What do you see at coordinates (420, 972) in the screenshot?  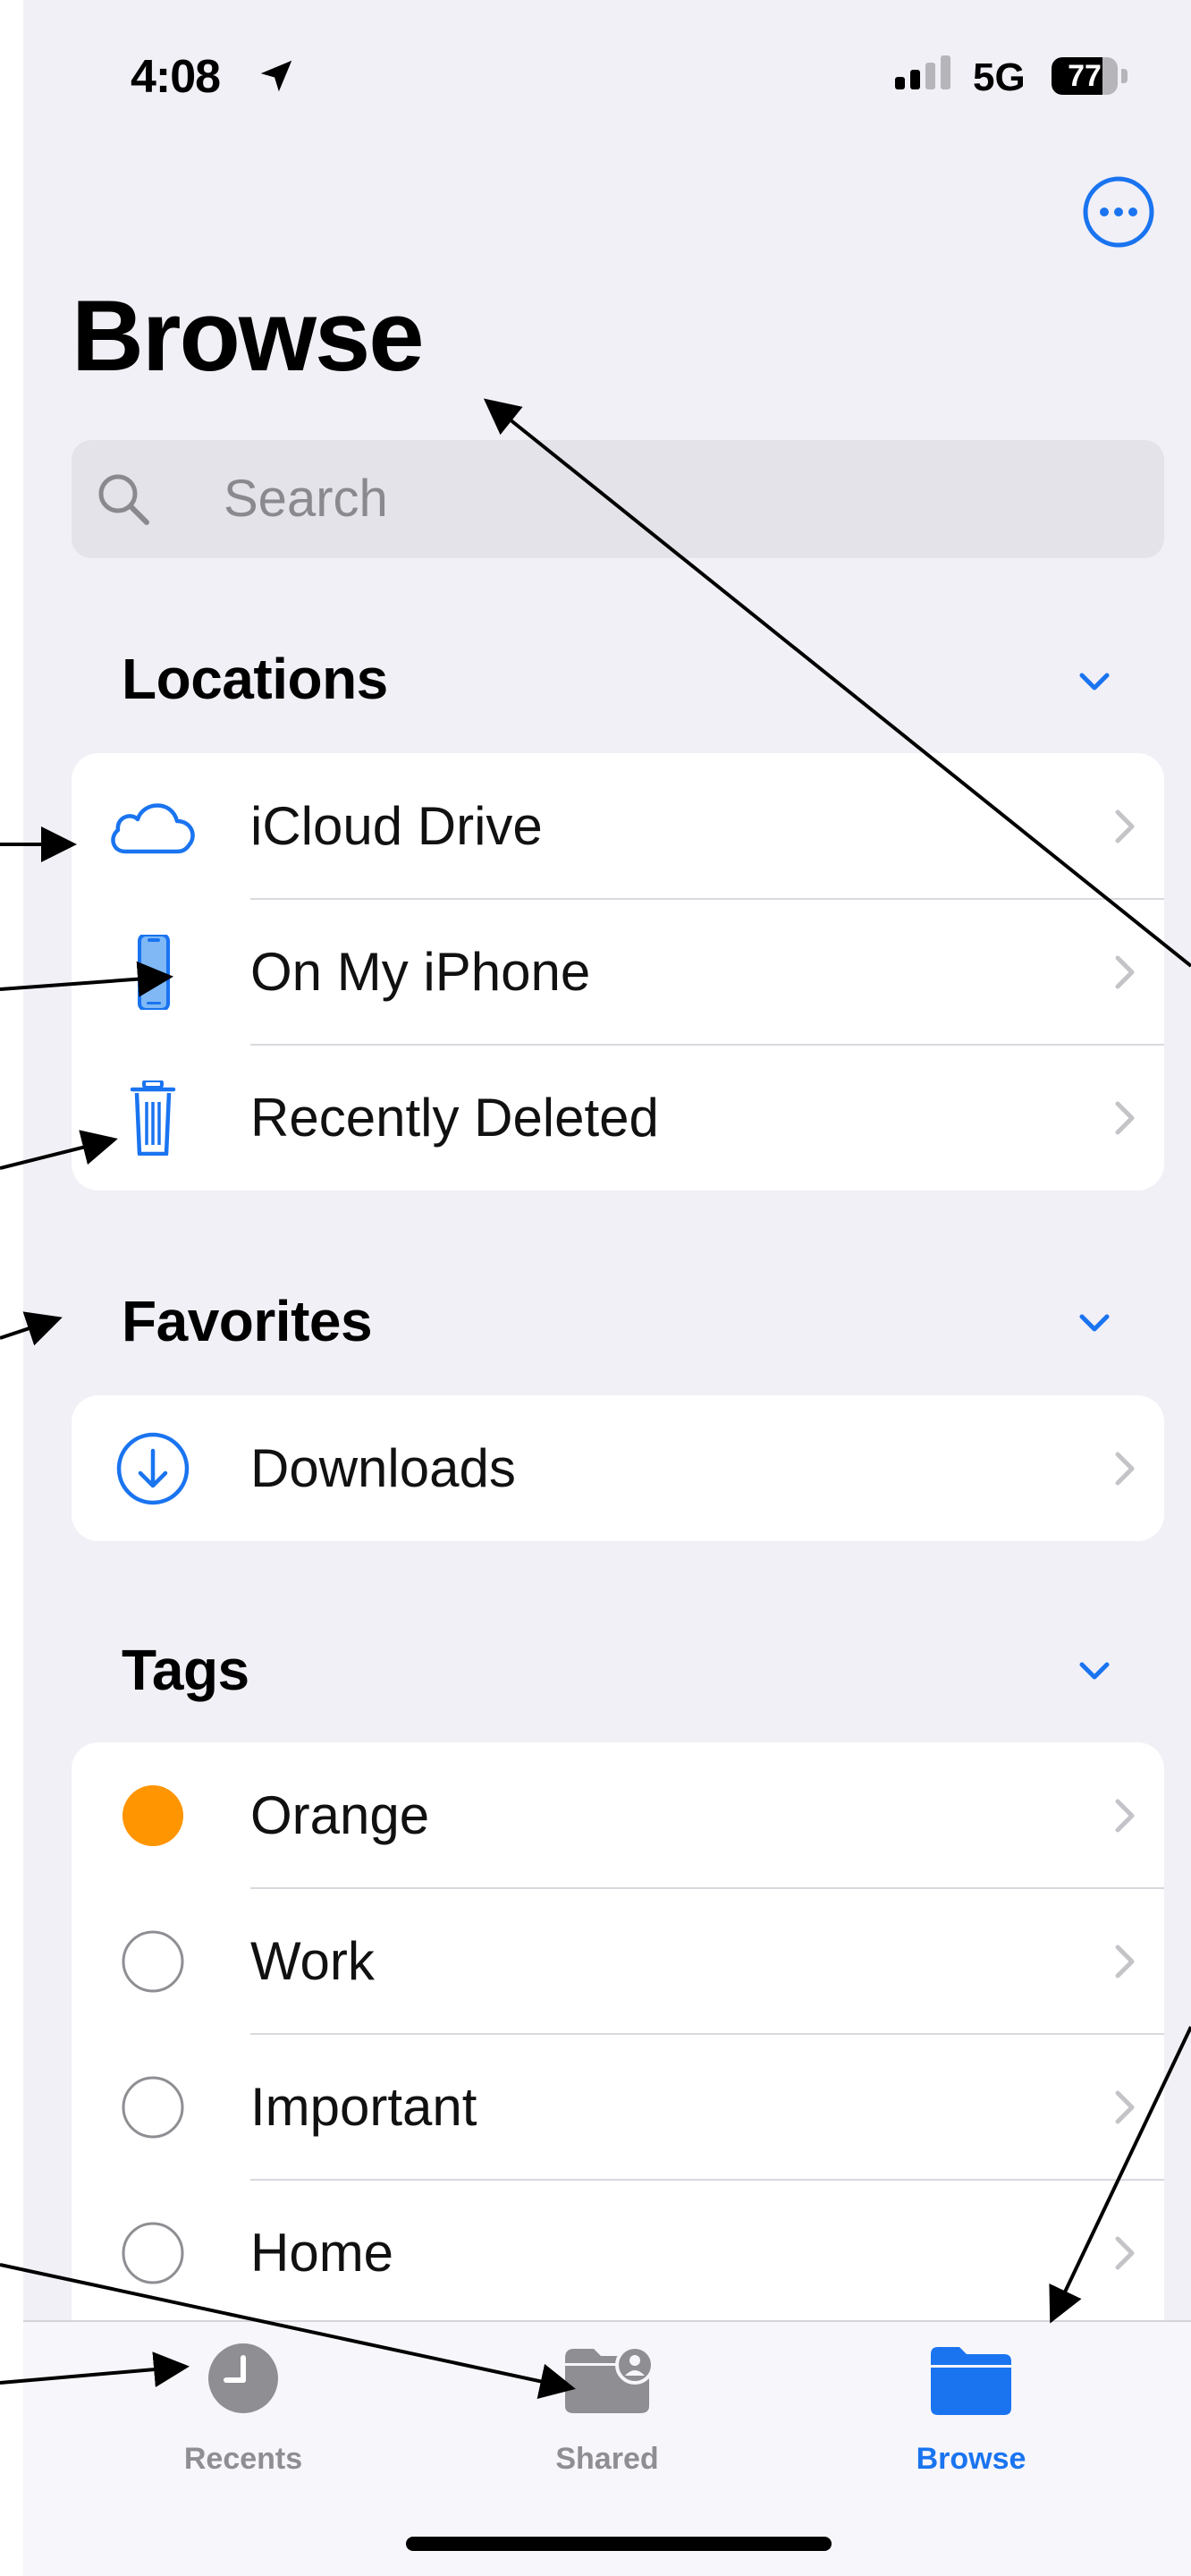 I see `row-label: On My iPhone` at bounding box center [420, 972].